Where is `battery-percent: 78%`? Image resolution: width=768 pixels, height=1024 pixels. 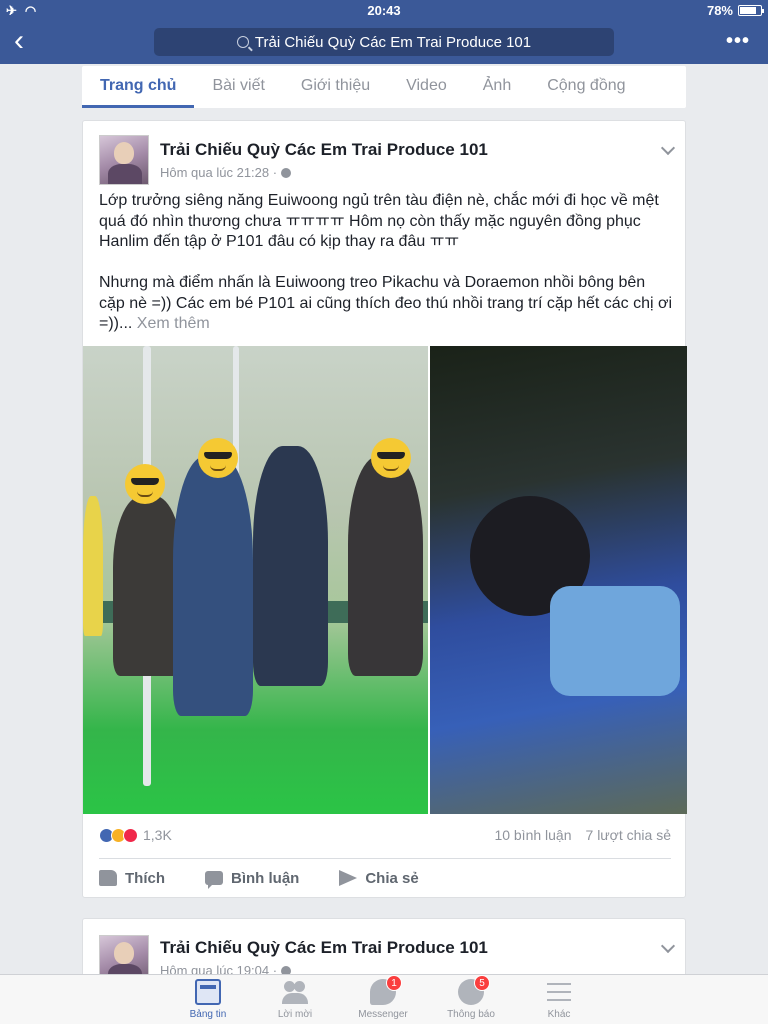
battery-percent: 78% is located at coordinates (719, 10).